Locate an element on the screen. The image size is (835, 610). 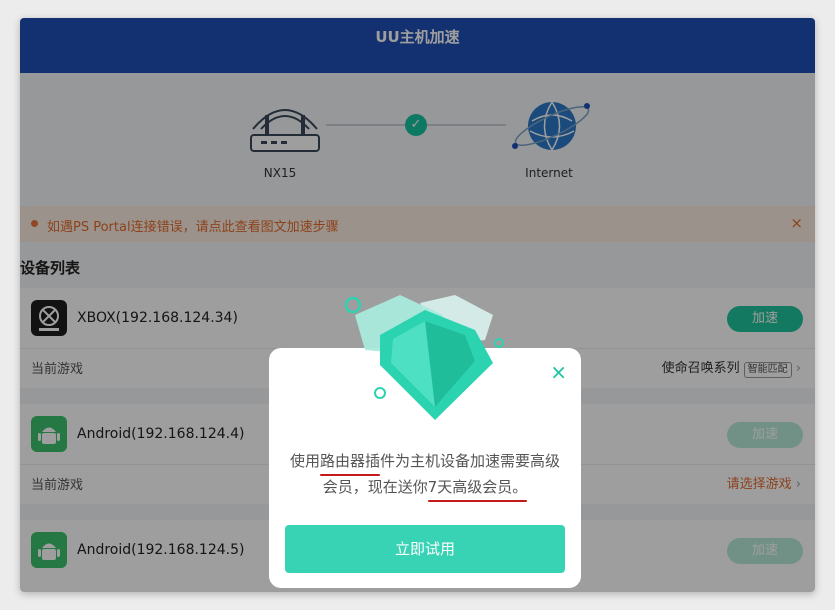
diamond-gem-icon is located at coordinates (424, 357).